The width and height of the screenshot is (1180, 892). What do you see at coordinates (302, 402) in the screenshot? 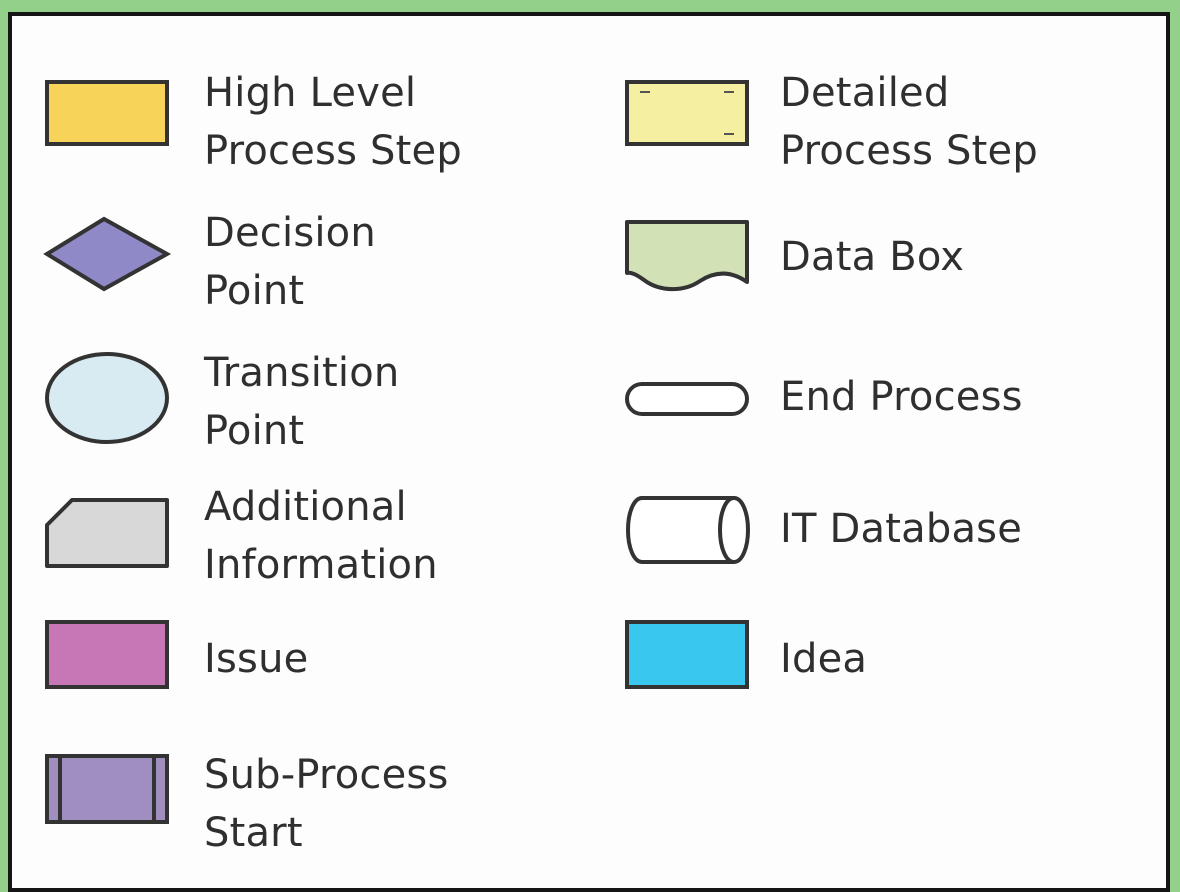
I see `transition-point-label: Transition Point` at bounding box center [302, 402].